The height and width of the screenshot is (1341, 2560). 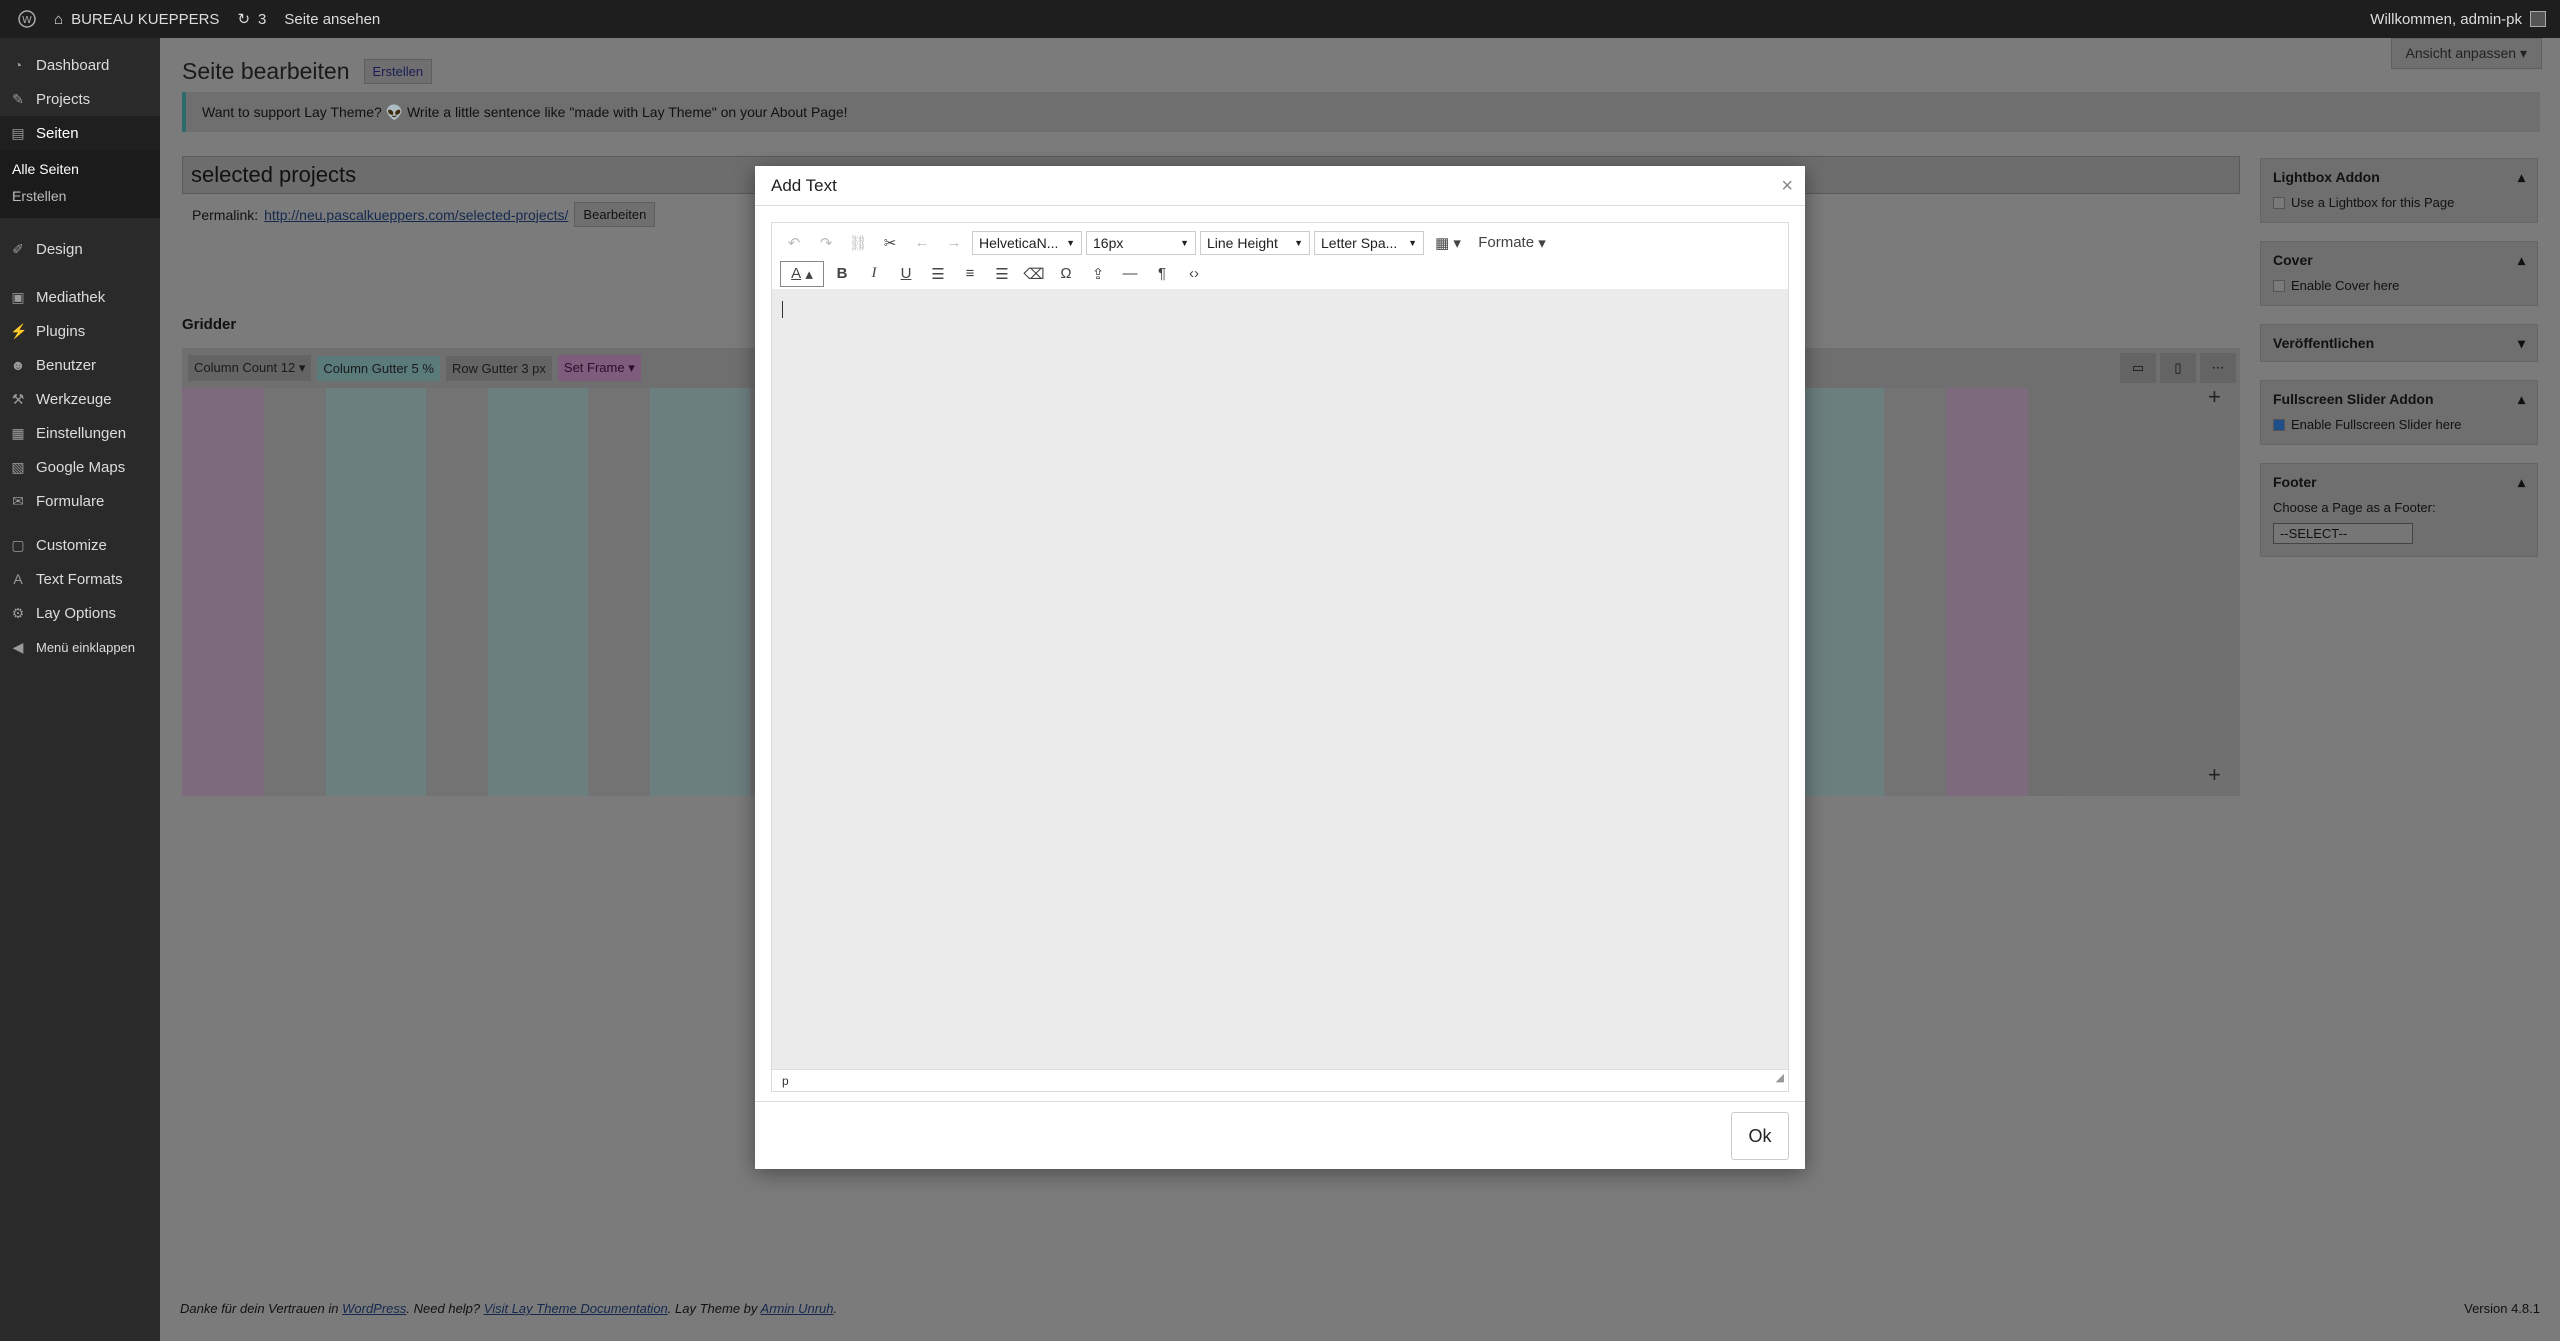 What do you see at coordinates (2399, 482) in the screenshot?
I see `footer-header: Footer ▴` at bounding box center [2399, 482].